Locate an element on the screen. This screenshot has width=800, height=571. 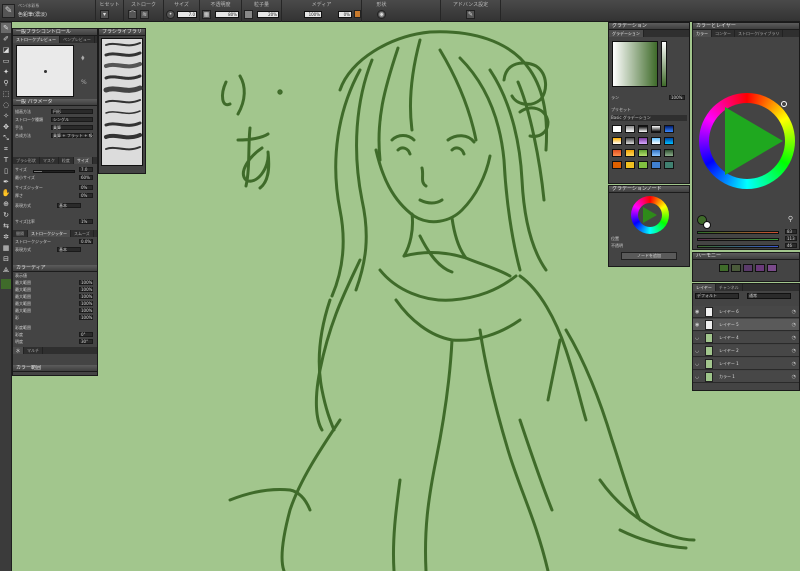
tab-contour: コンター is located at coordinates (723, 33).